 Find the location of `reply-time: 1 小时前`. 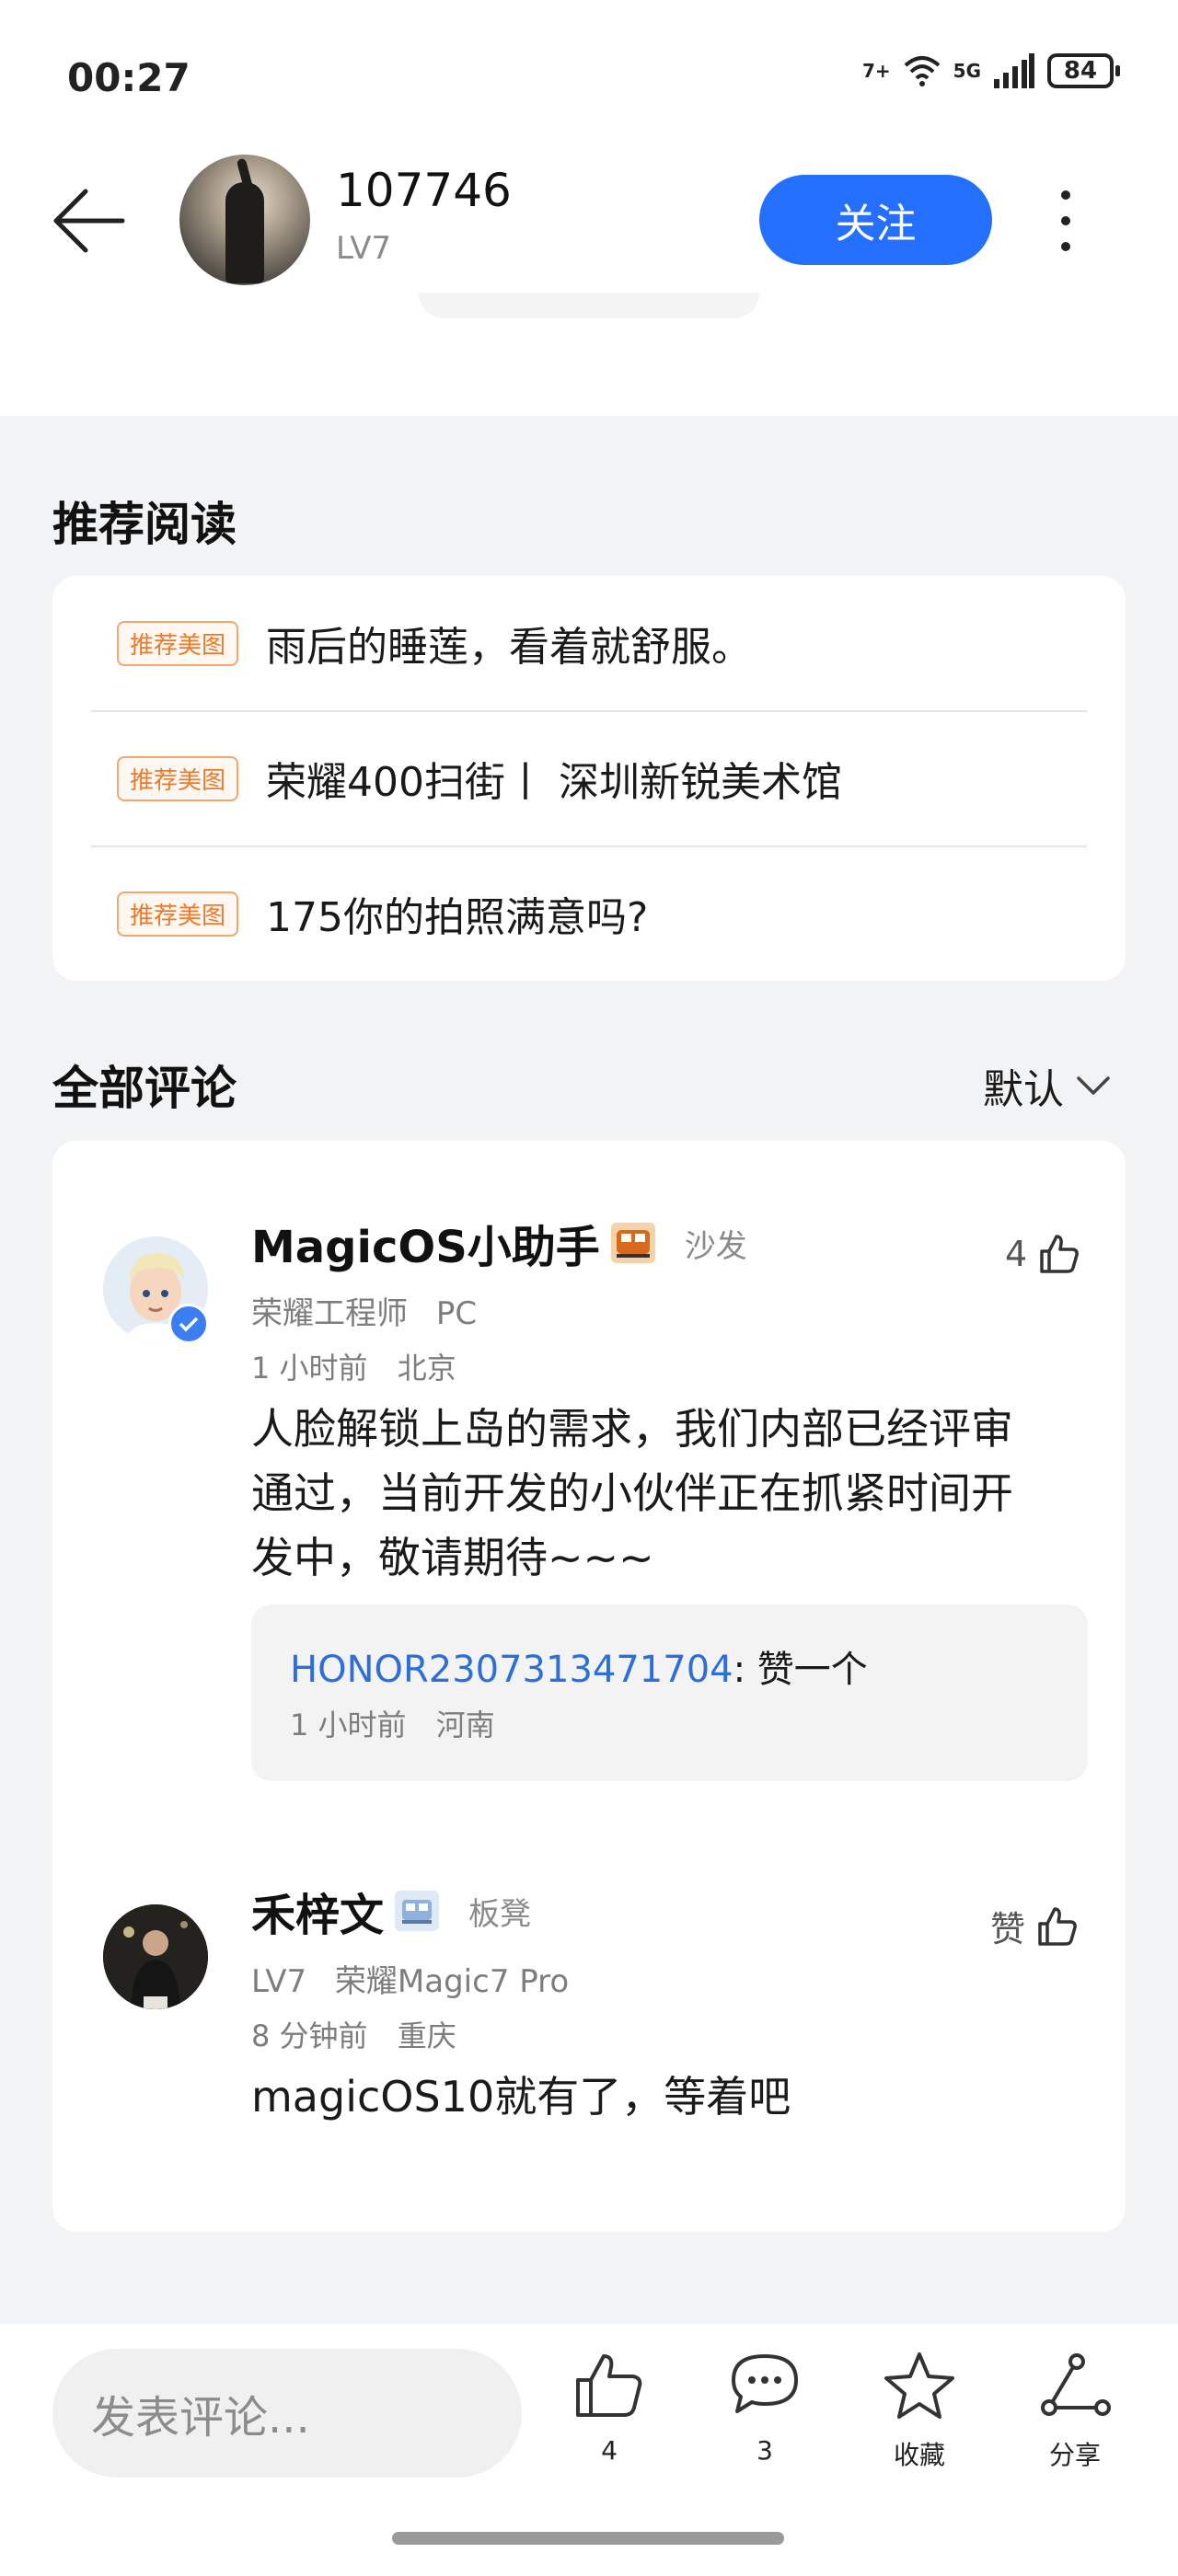

reply-time: 1 小时前 is located at coordinates (348, 1725).